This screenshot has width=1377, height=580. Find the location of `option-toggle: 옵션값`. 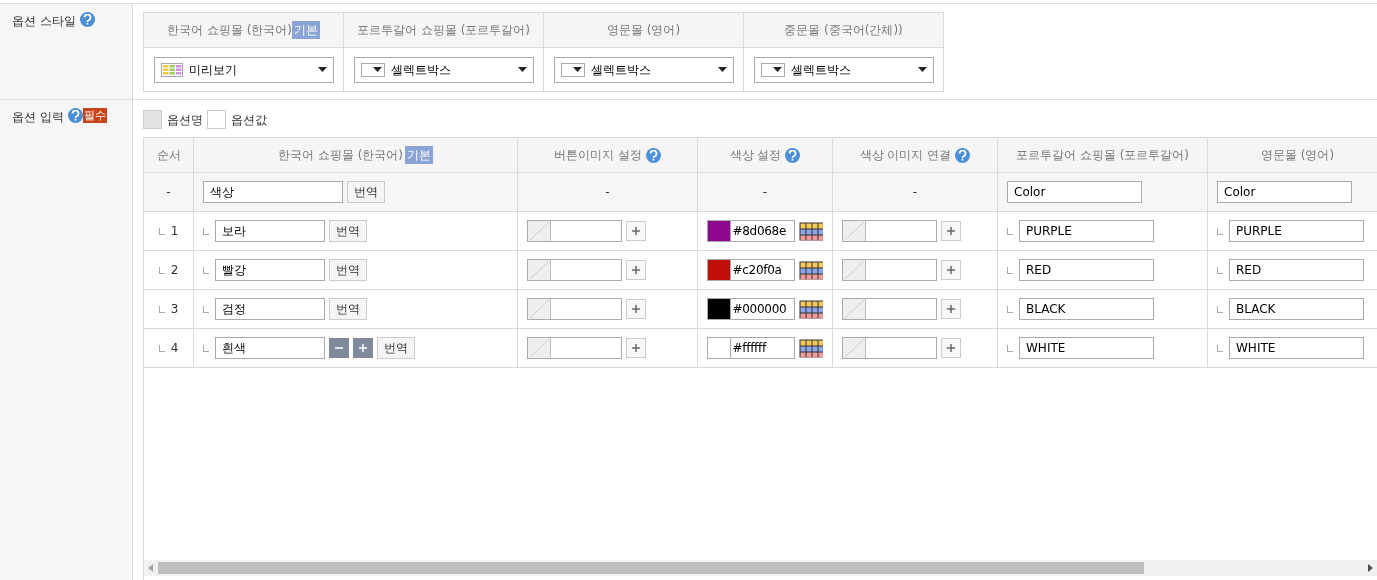

option-toggle: 옵션값 is located at coordinates (237, 119).